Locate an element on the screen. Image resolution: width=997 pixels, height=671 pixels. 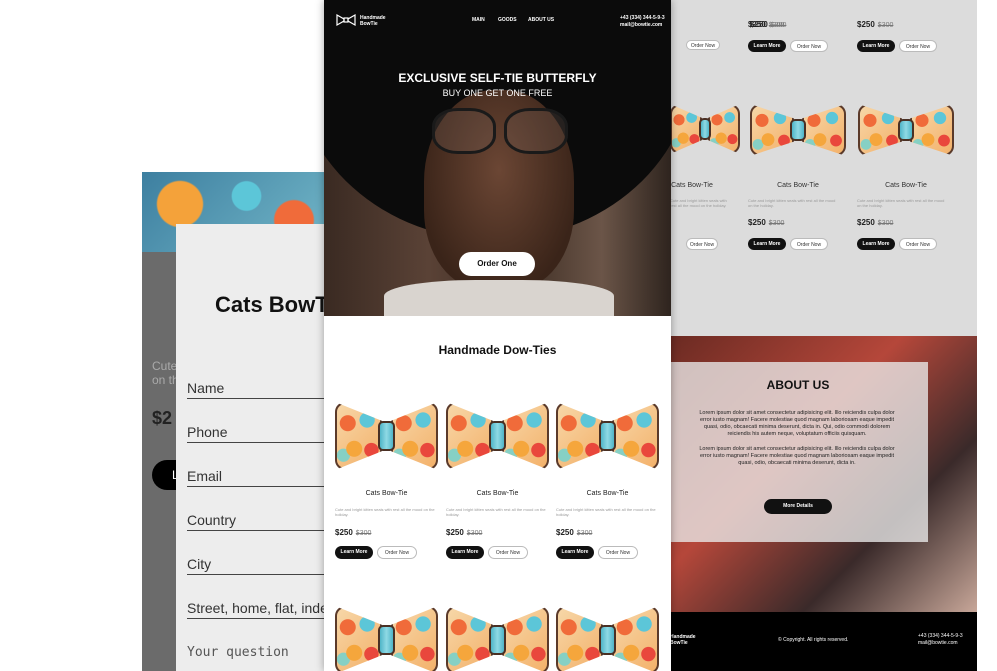
brand-name: Handmade BowTie is located at coordinates (373, 21).